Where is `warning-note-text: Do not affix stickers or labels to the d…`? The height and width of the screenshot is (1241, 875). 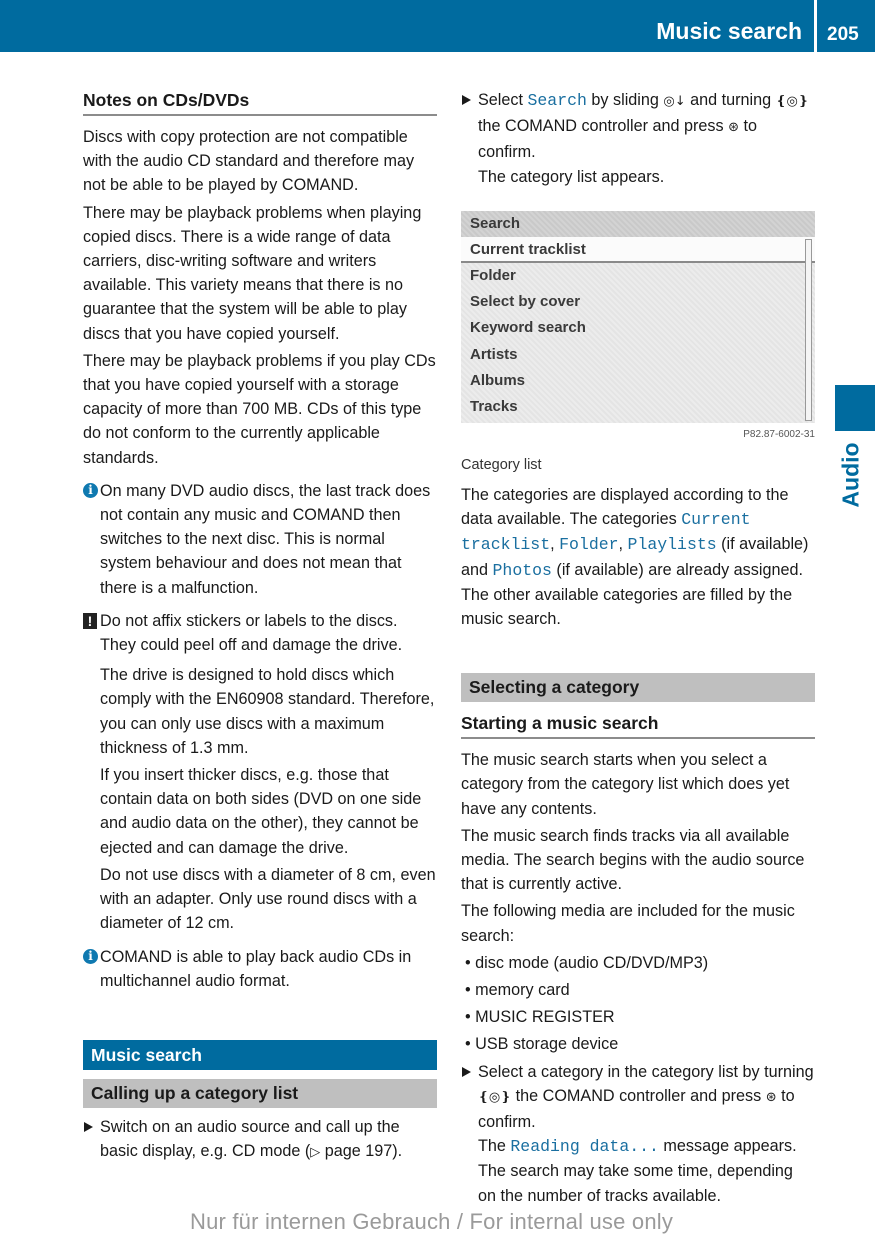 warning-note-text: Do not affix stickers or labels to the d… is located at coordinates (251, 633).